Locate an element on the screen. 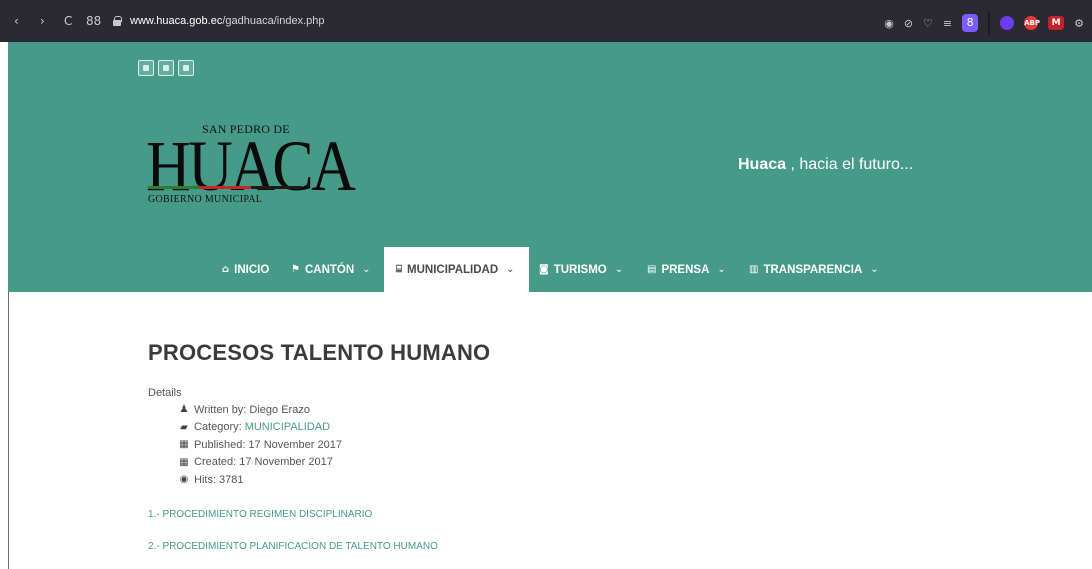 This screenshot has height=569, width=1092. home-icon: ⌂ is located at coordinates (226, 269).